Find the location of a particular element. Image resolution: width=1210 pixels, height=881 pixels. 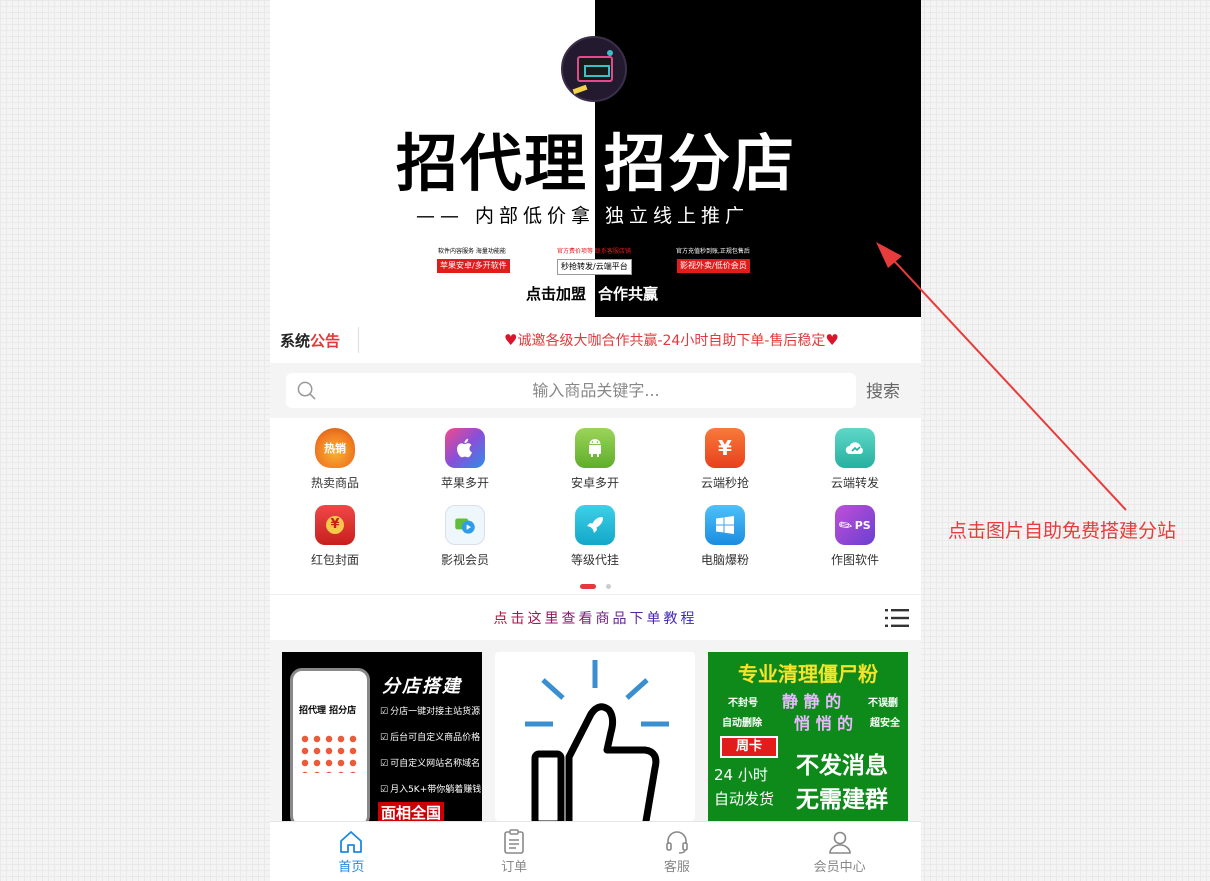

carousel-dot-active is located at coordinates (588, 586).